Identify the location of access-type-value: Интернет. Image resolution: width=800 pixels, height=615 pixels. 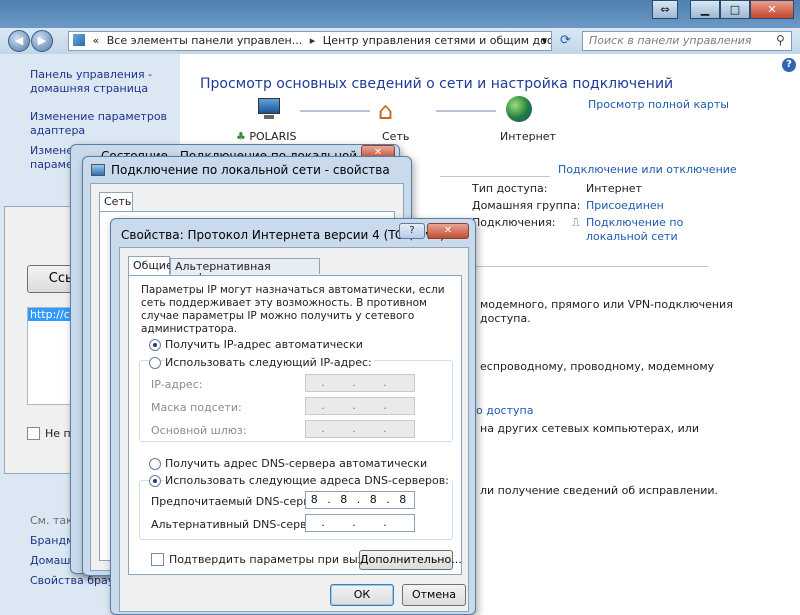
(614, 188).